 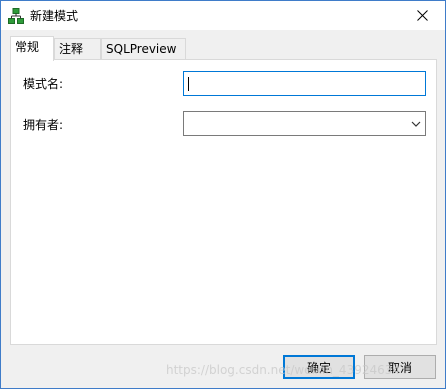 I want to click on schema-name-label: 模式名:, so click(x=43, y=84).